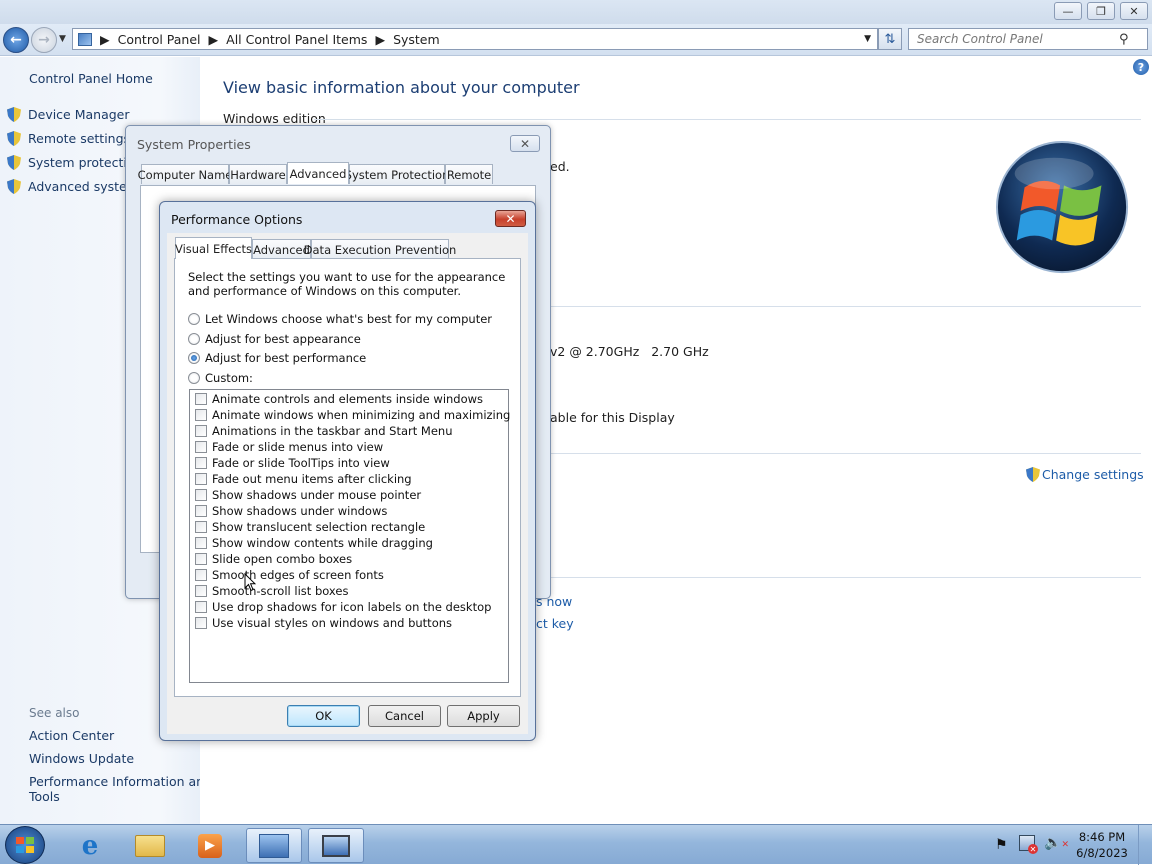  What do you see at coordinates (1102, 845) in the screenshot?
I see `system-clock: 8:46 PM 6/8/2023` at bounding box center [1102, 845].